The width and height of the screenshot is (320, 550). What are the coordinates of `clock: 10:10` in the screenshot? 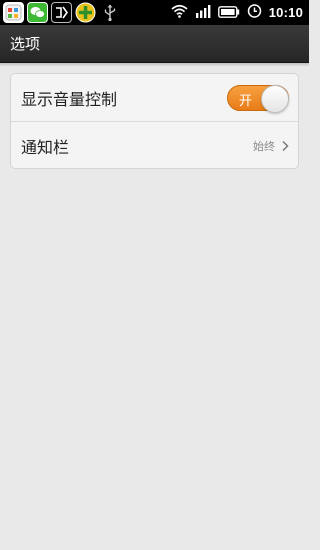 It's located at (285, 12).